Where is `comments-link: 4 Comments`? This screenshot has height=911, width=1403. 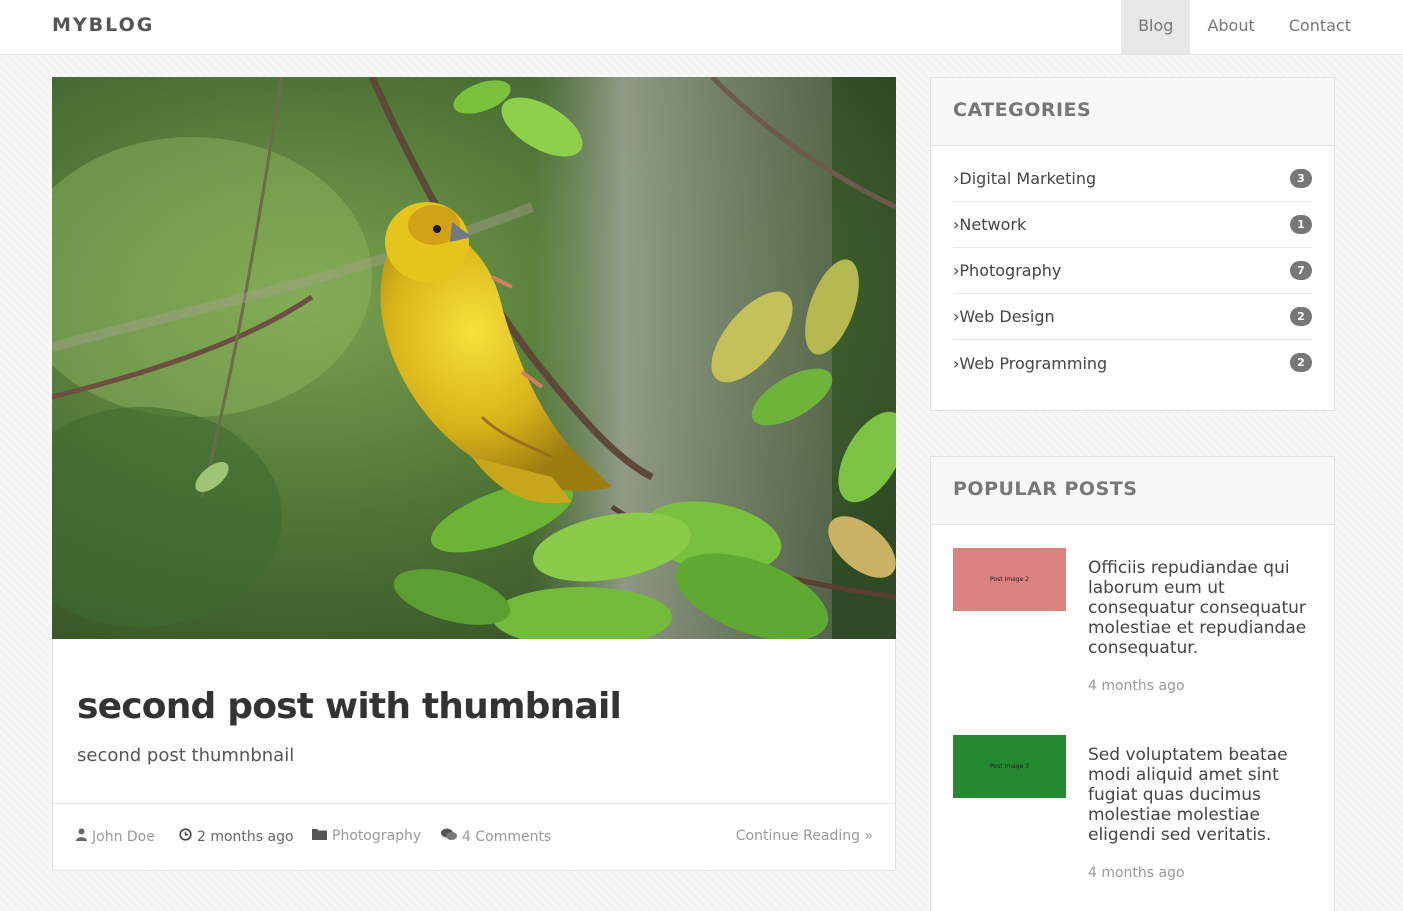
comments-link: 4 Comments is located at coordinates (506, 837).